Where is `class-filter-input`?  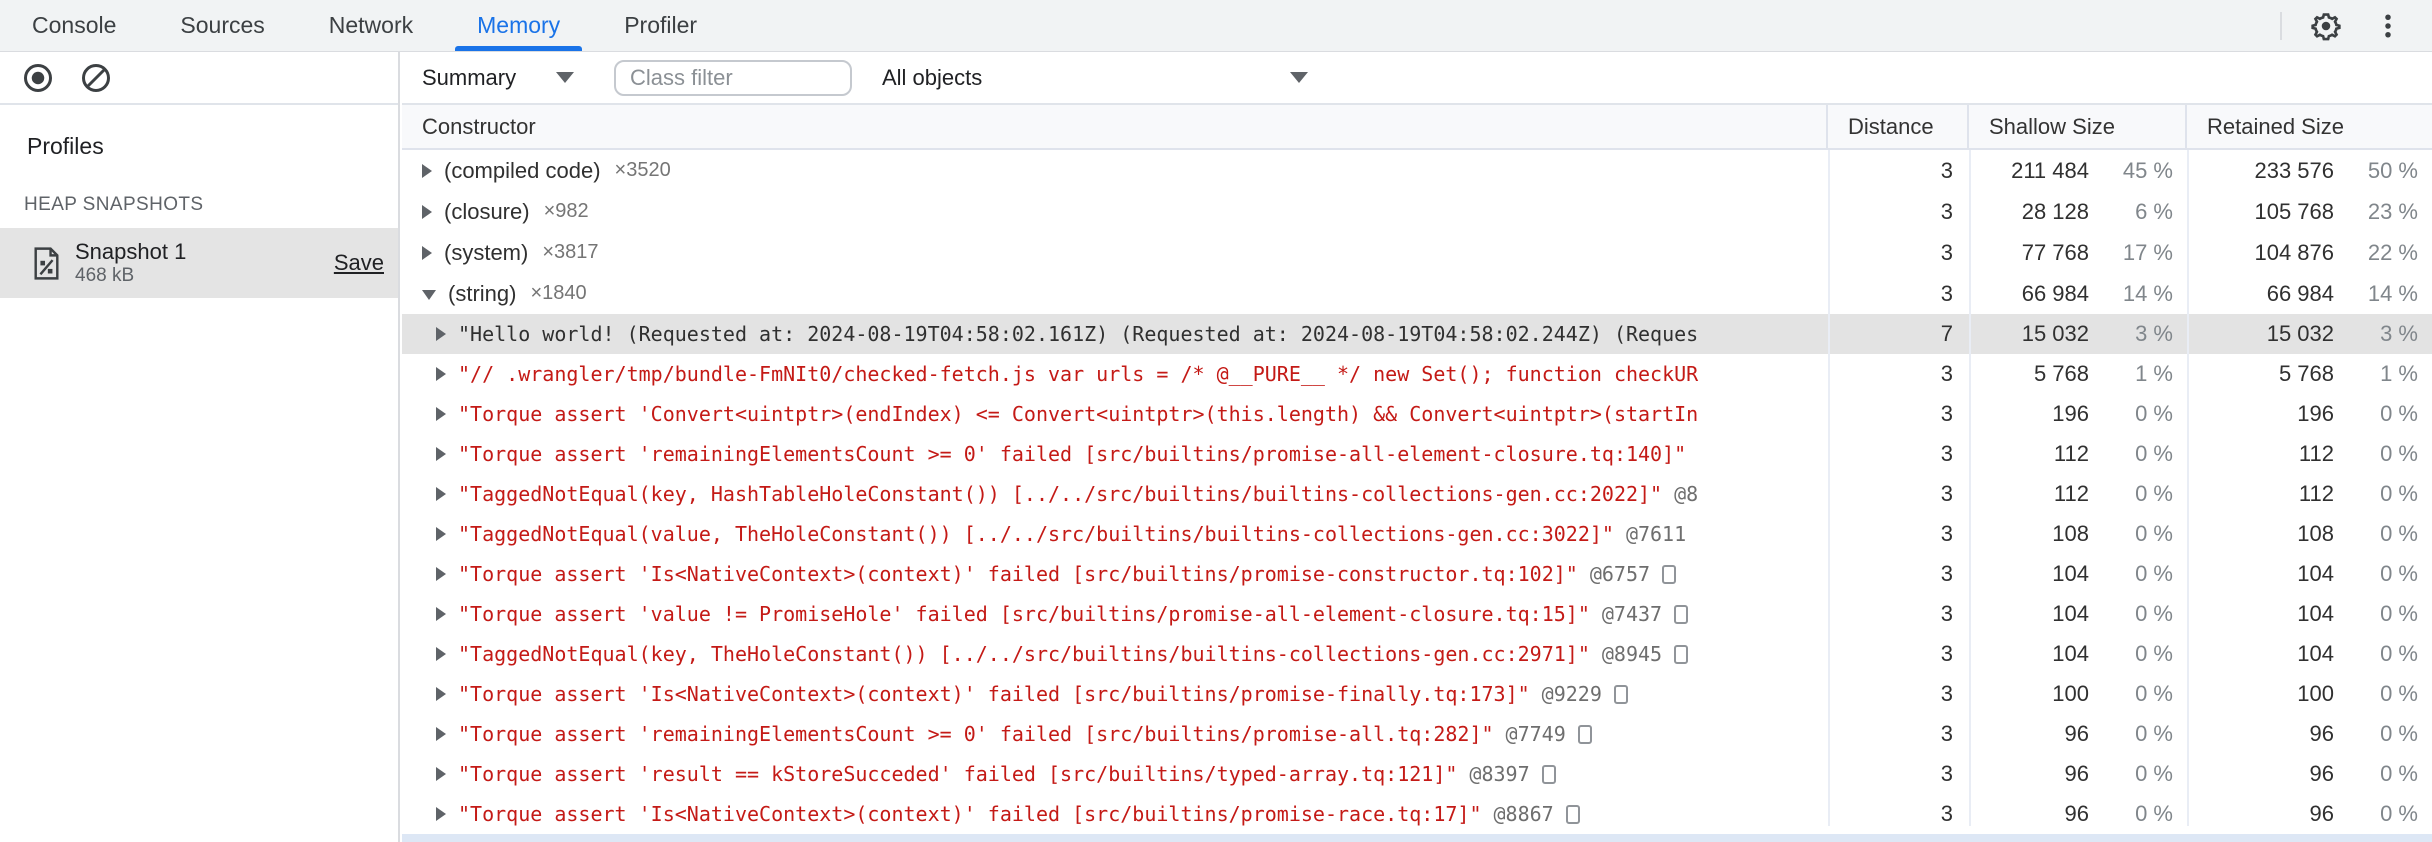
class-filter-input is located at coordinates (733, 77).